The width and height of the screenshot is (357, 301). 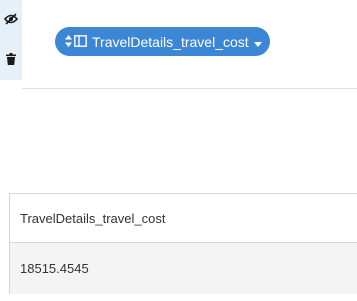 I want to click on sort-arrows-icon, so click(x=68, y=42).